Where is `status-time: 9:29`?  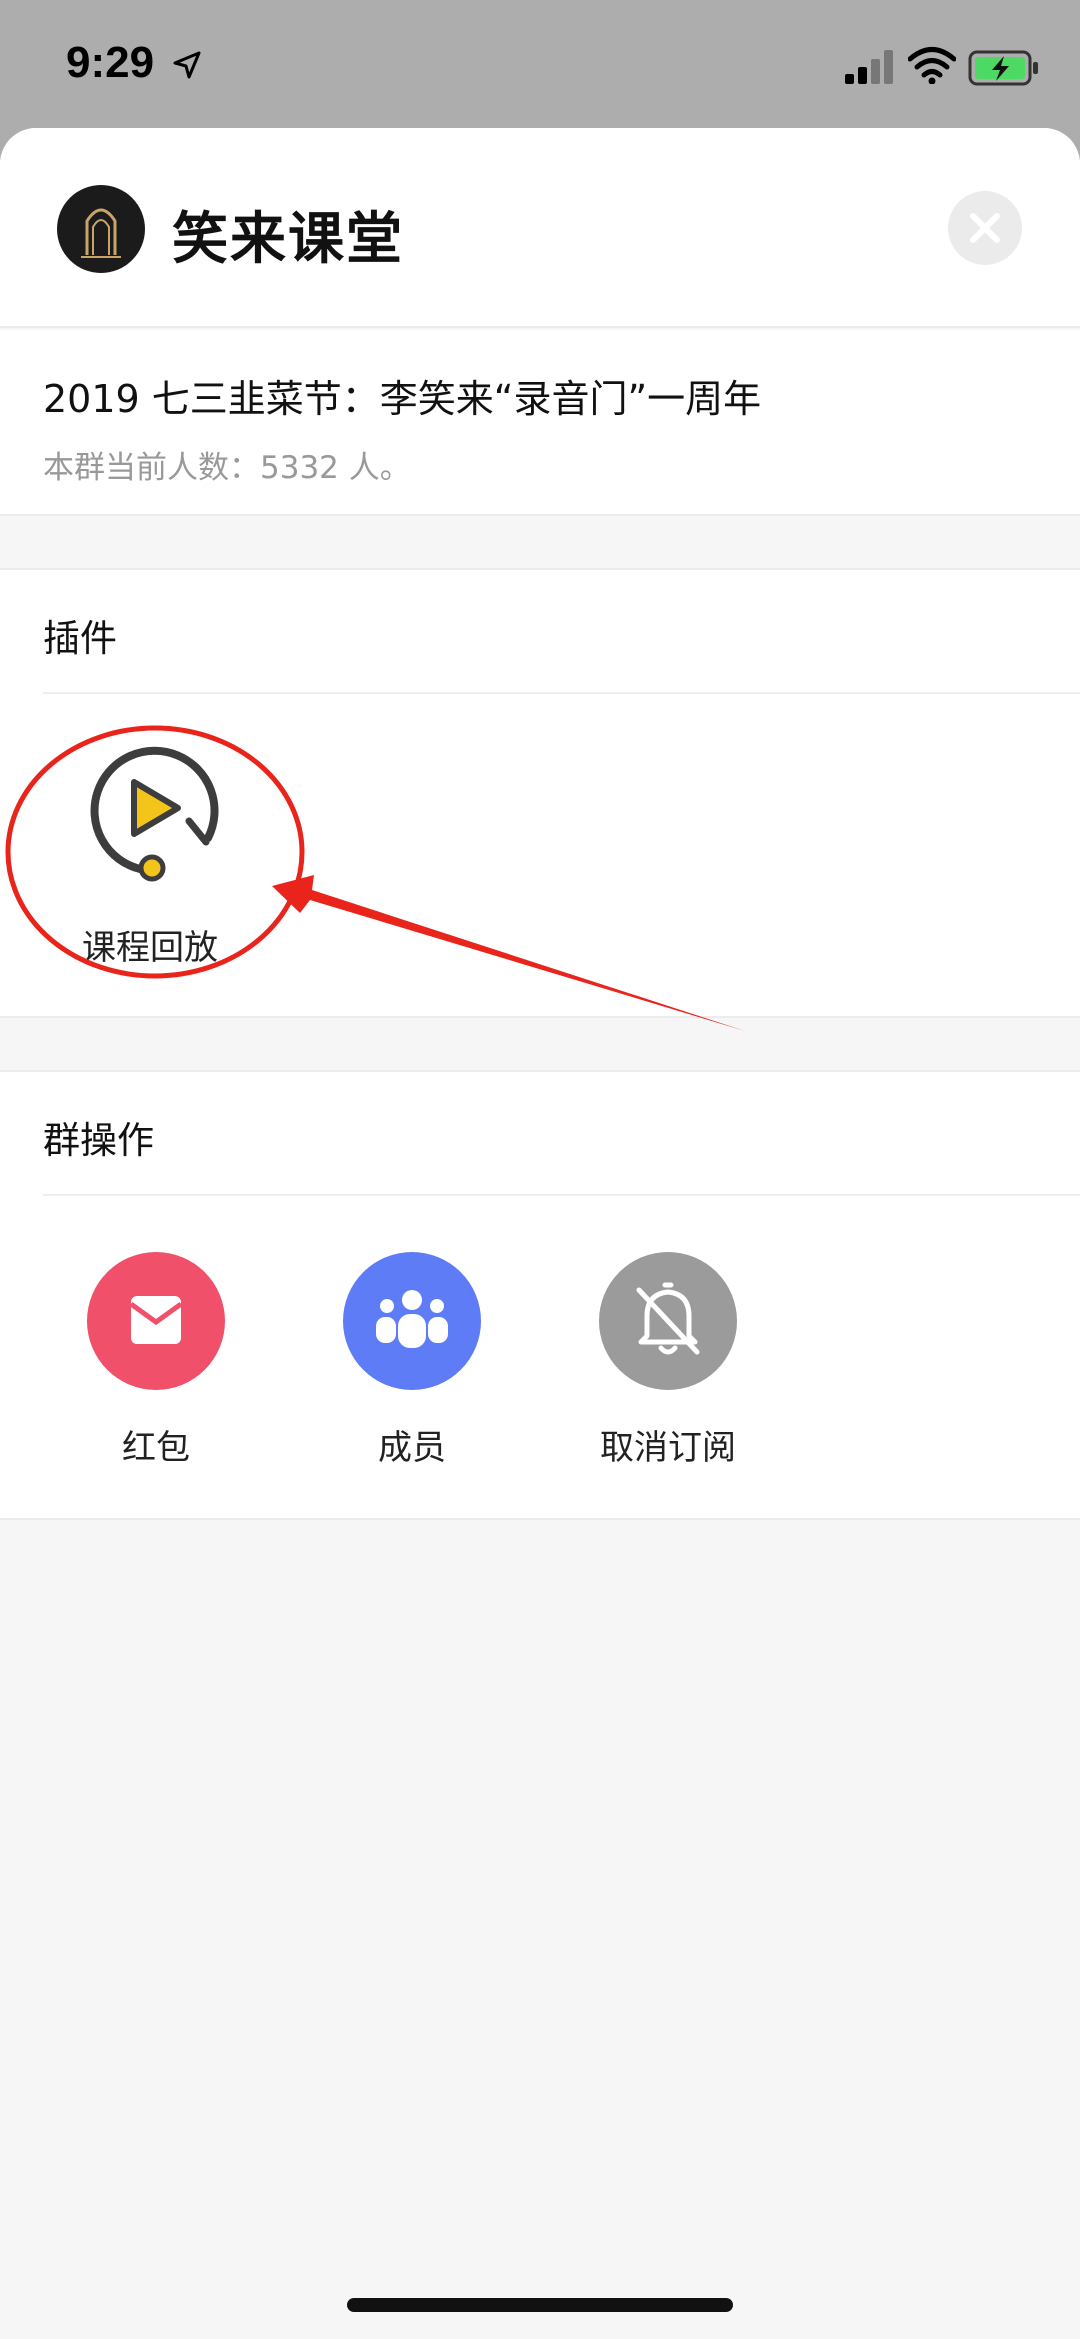 status-time: 9:29 is located at coordinates (110, 62).